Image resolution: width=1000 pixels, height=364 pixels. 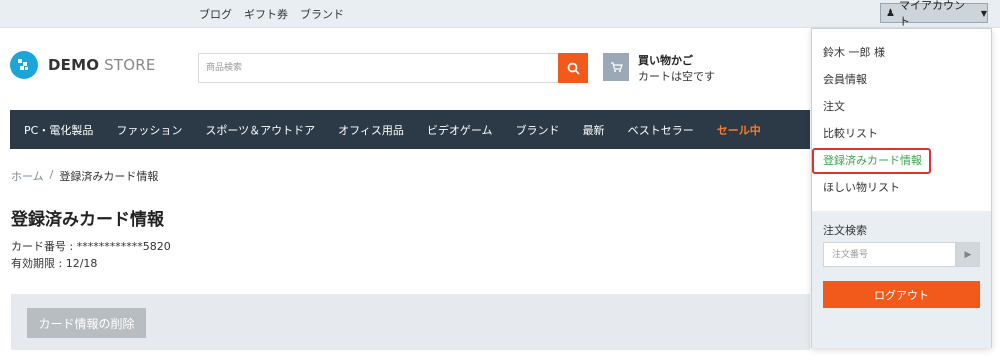 I want to click on nav-item-sports-outdoor: スポーツ＆アウトドア, so click(x=260, y=130).